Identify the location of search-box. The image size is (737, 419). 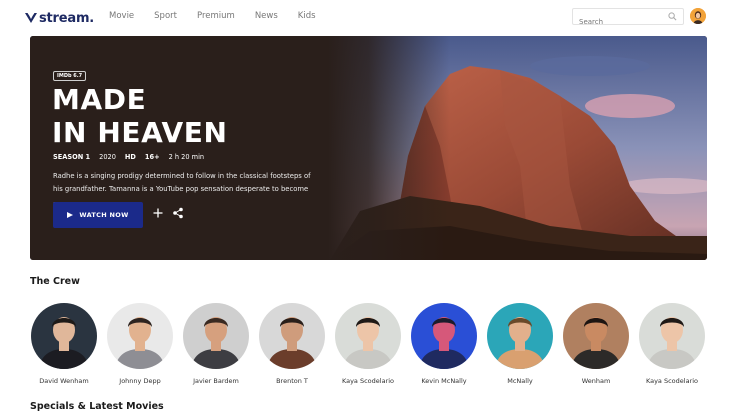
(628, 18).